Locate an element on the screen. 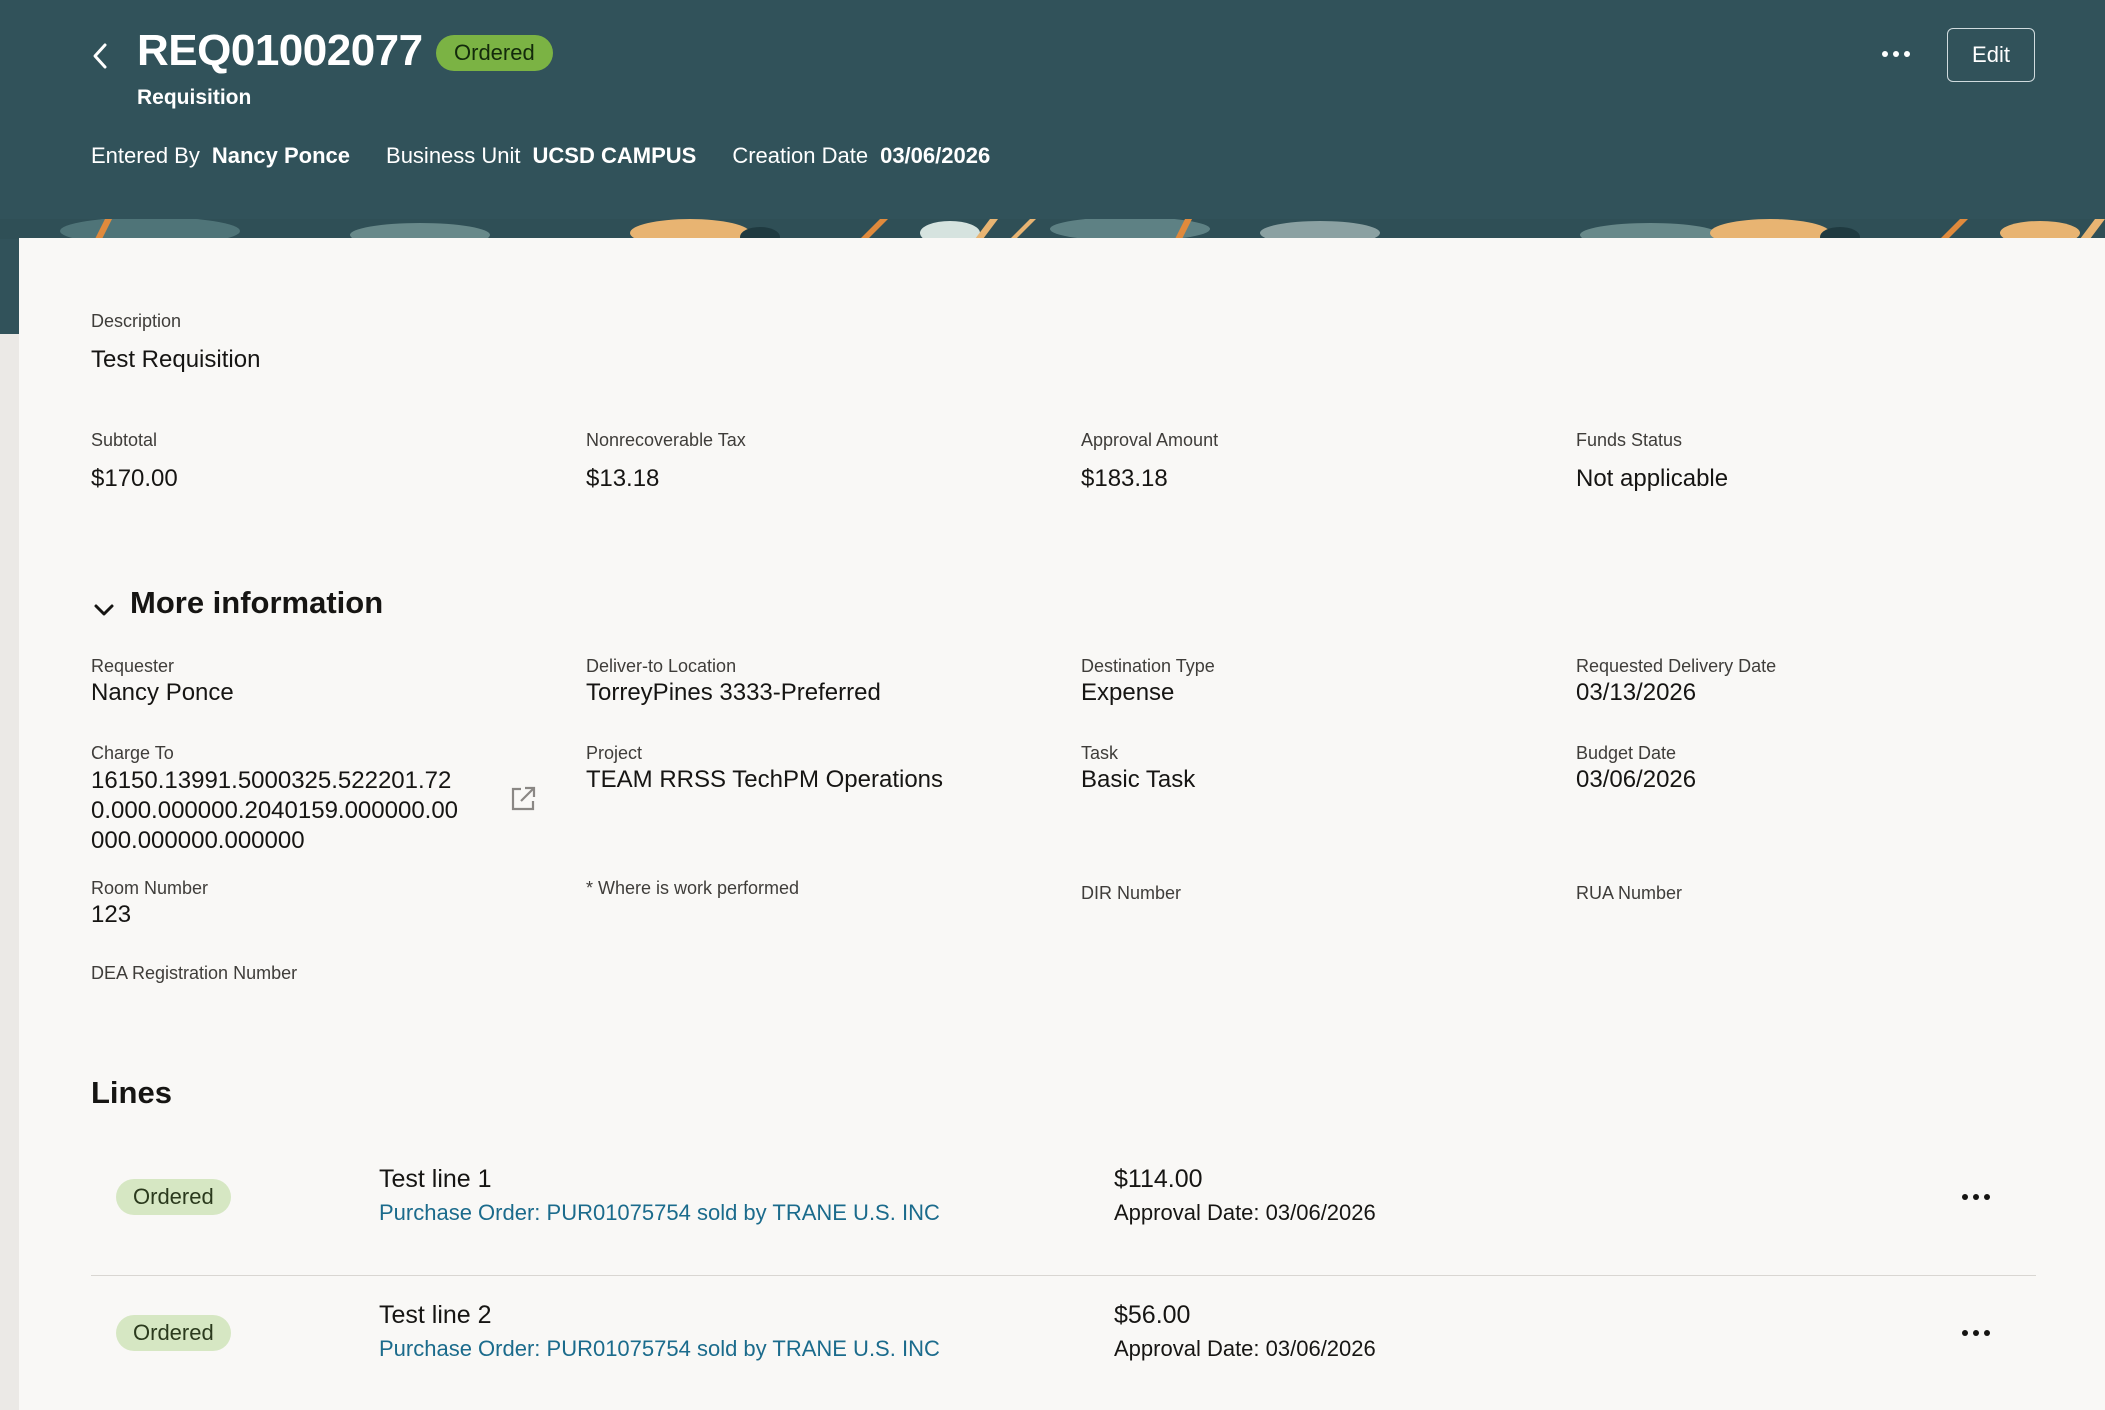 This screenshot has width=2105, height=1410. creation-date-value: 03/06/2026 is located at coordinates (935, 155).